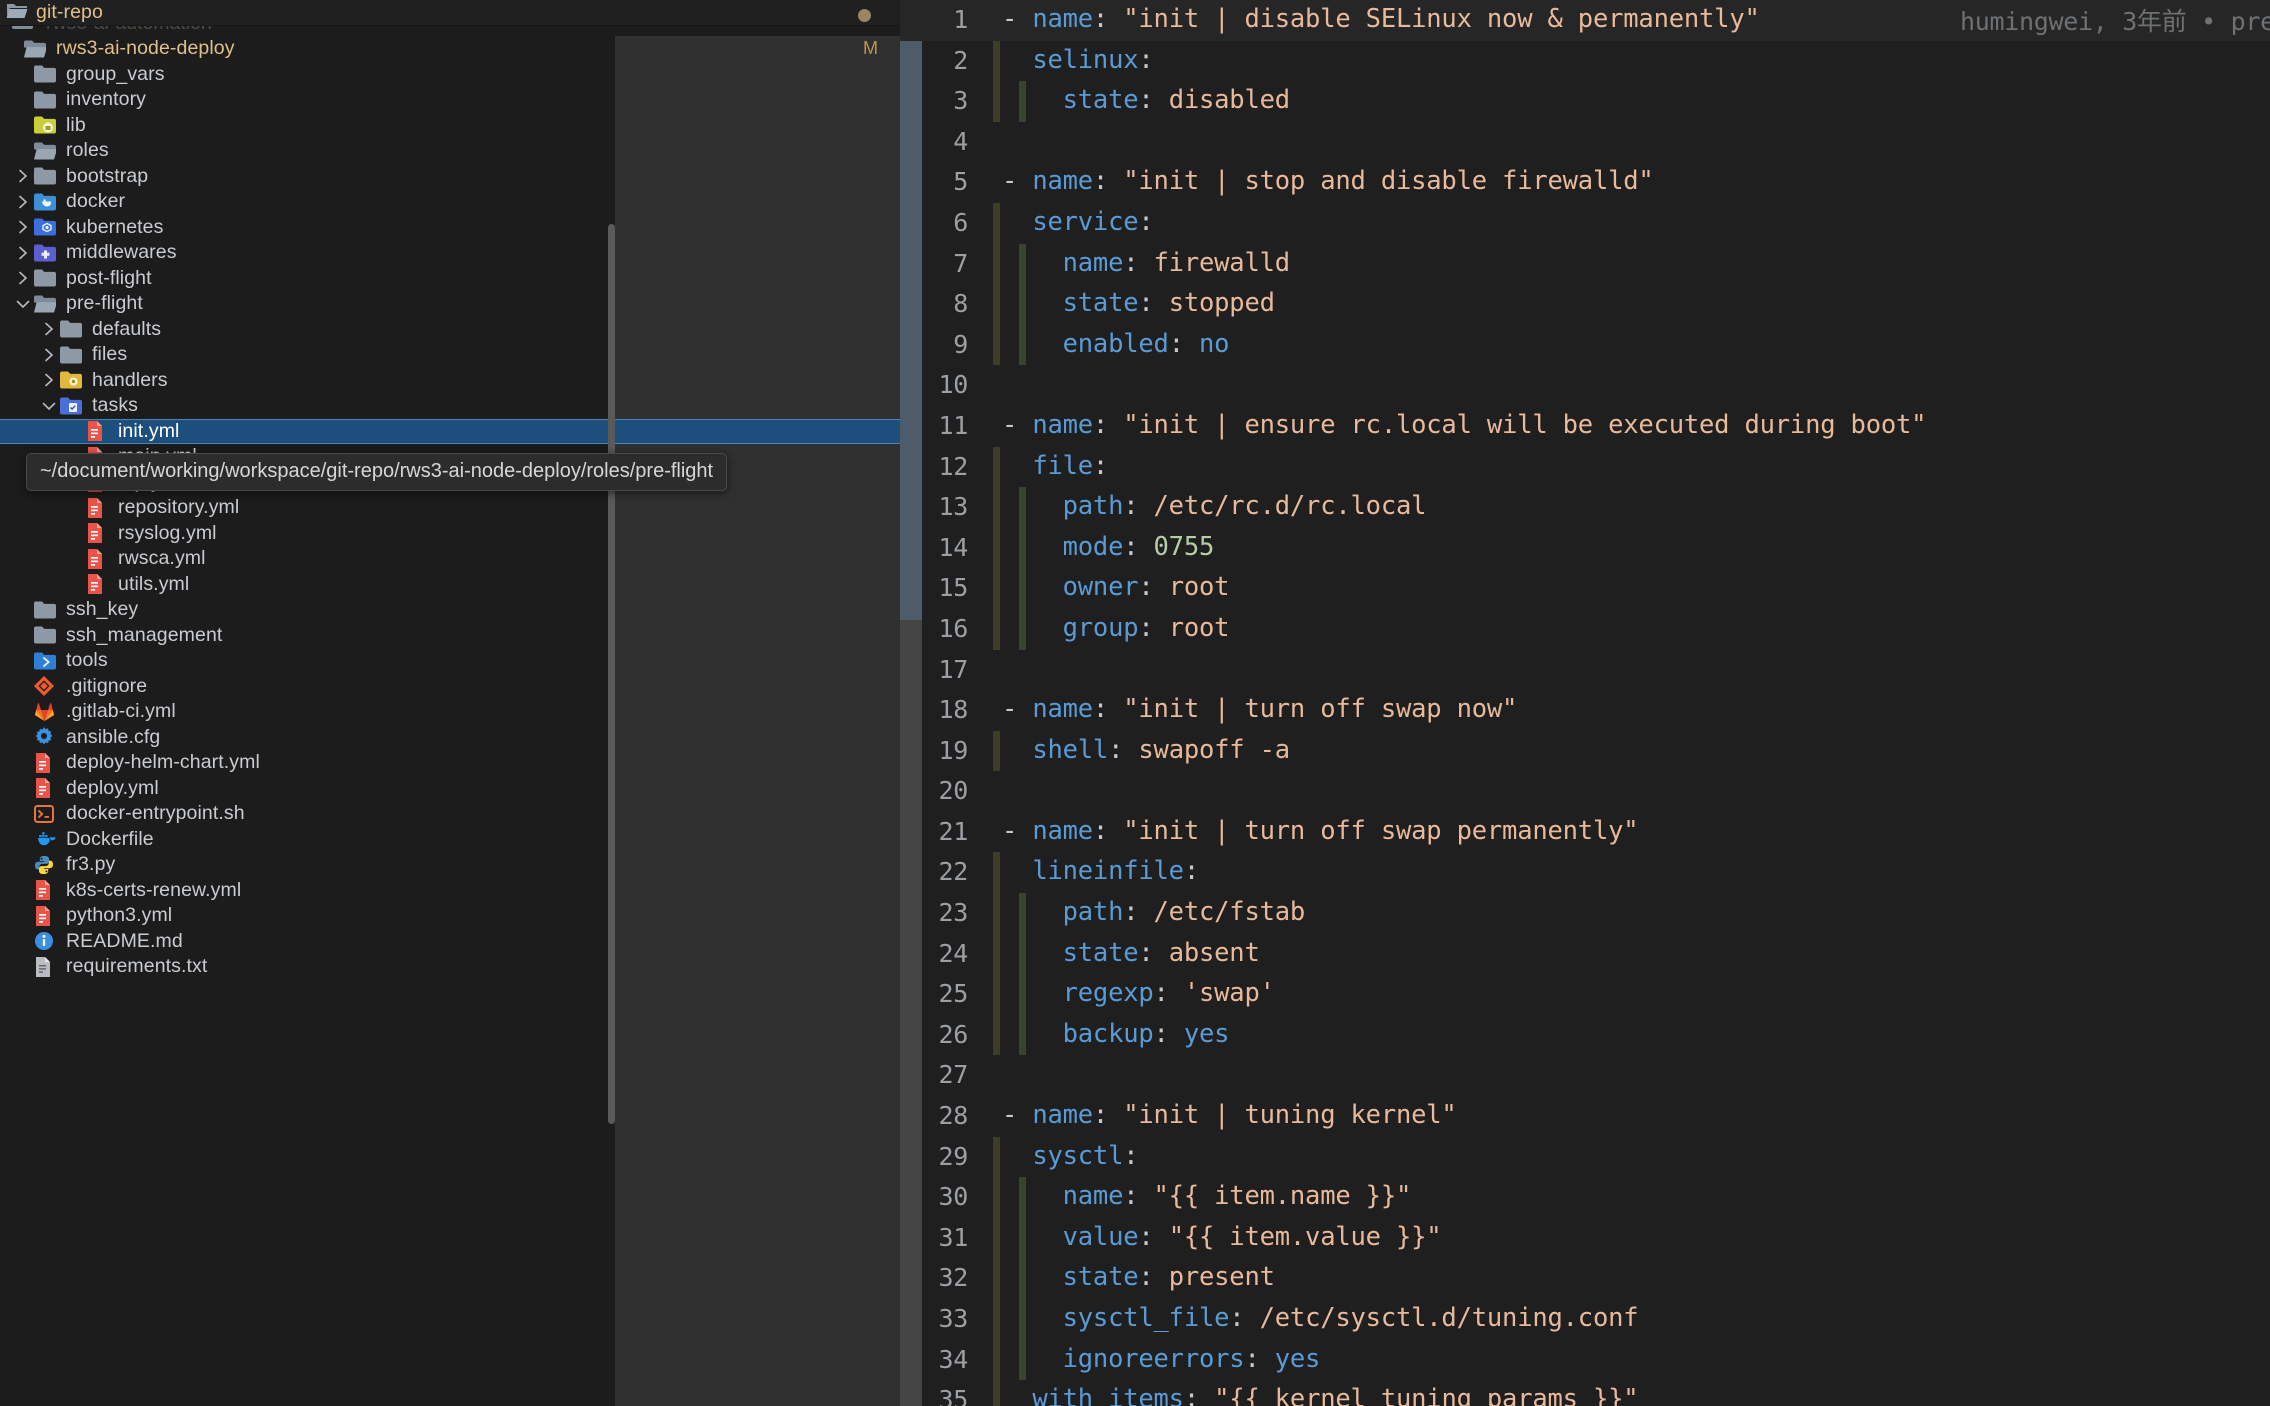 The height and width of the screenshot is (1406, 2270). What do you see at coordinates (450, 967) in the screenshot?
I see `tree-file-row: requirements.txt` at bounding box center [450, 967].